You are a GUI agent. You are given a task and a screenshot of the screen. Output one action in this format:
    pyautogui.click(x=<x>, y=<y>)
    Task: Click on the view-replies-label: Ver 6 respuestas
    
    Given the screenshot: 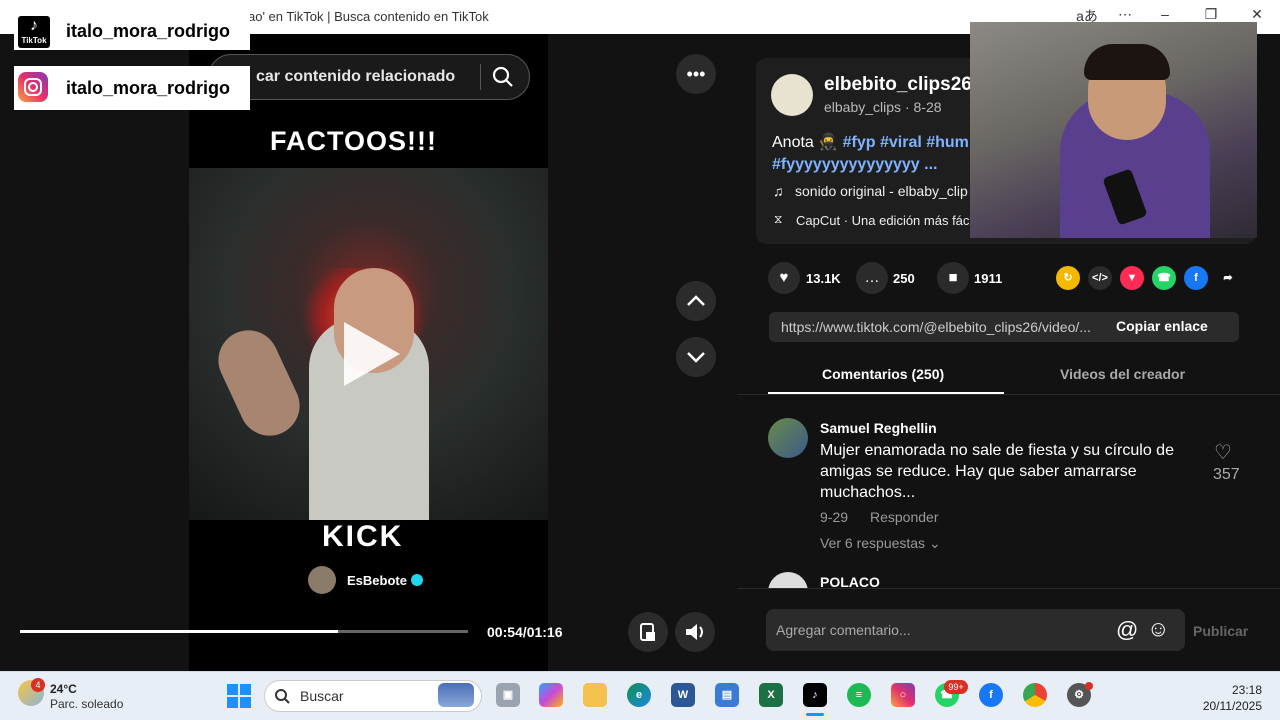 What is the action you would take?
    pyautogui.click(x=873, y=543)
    